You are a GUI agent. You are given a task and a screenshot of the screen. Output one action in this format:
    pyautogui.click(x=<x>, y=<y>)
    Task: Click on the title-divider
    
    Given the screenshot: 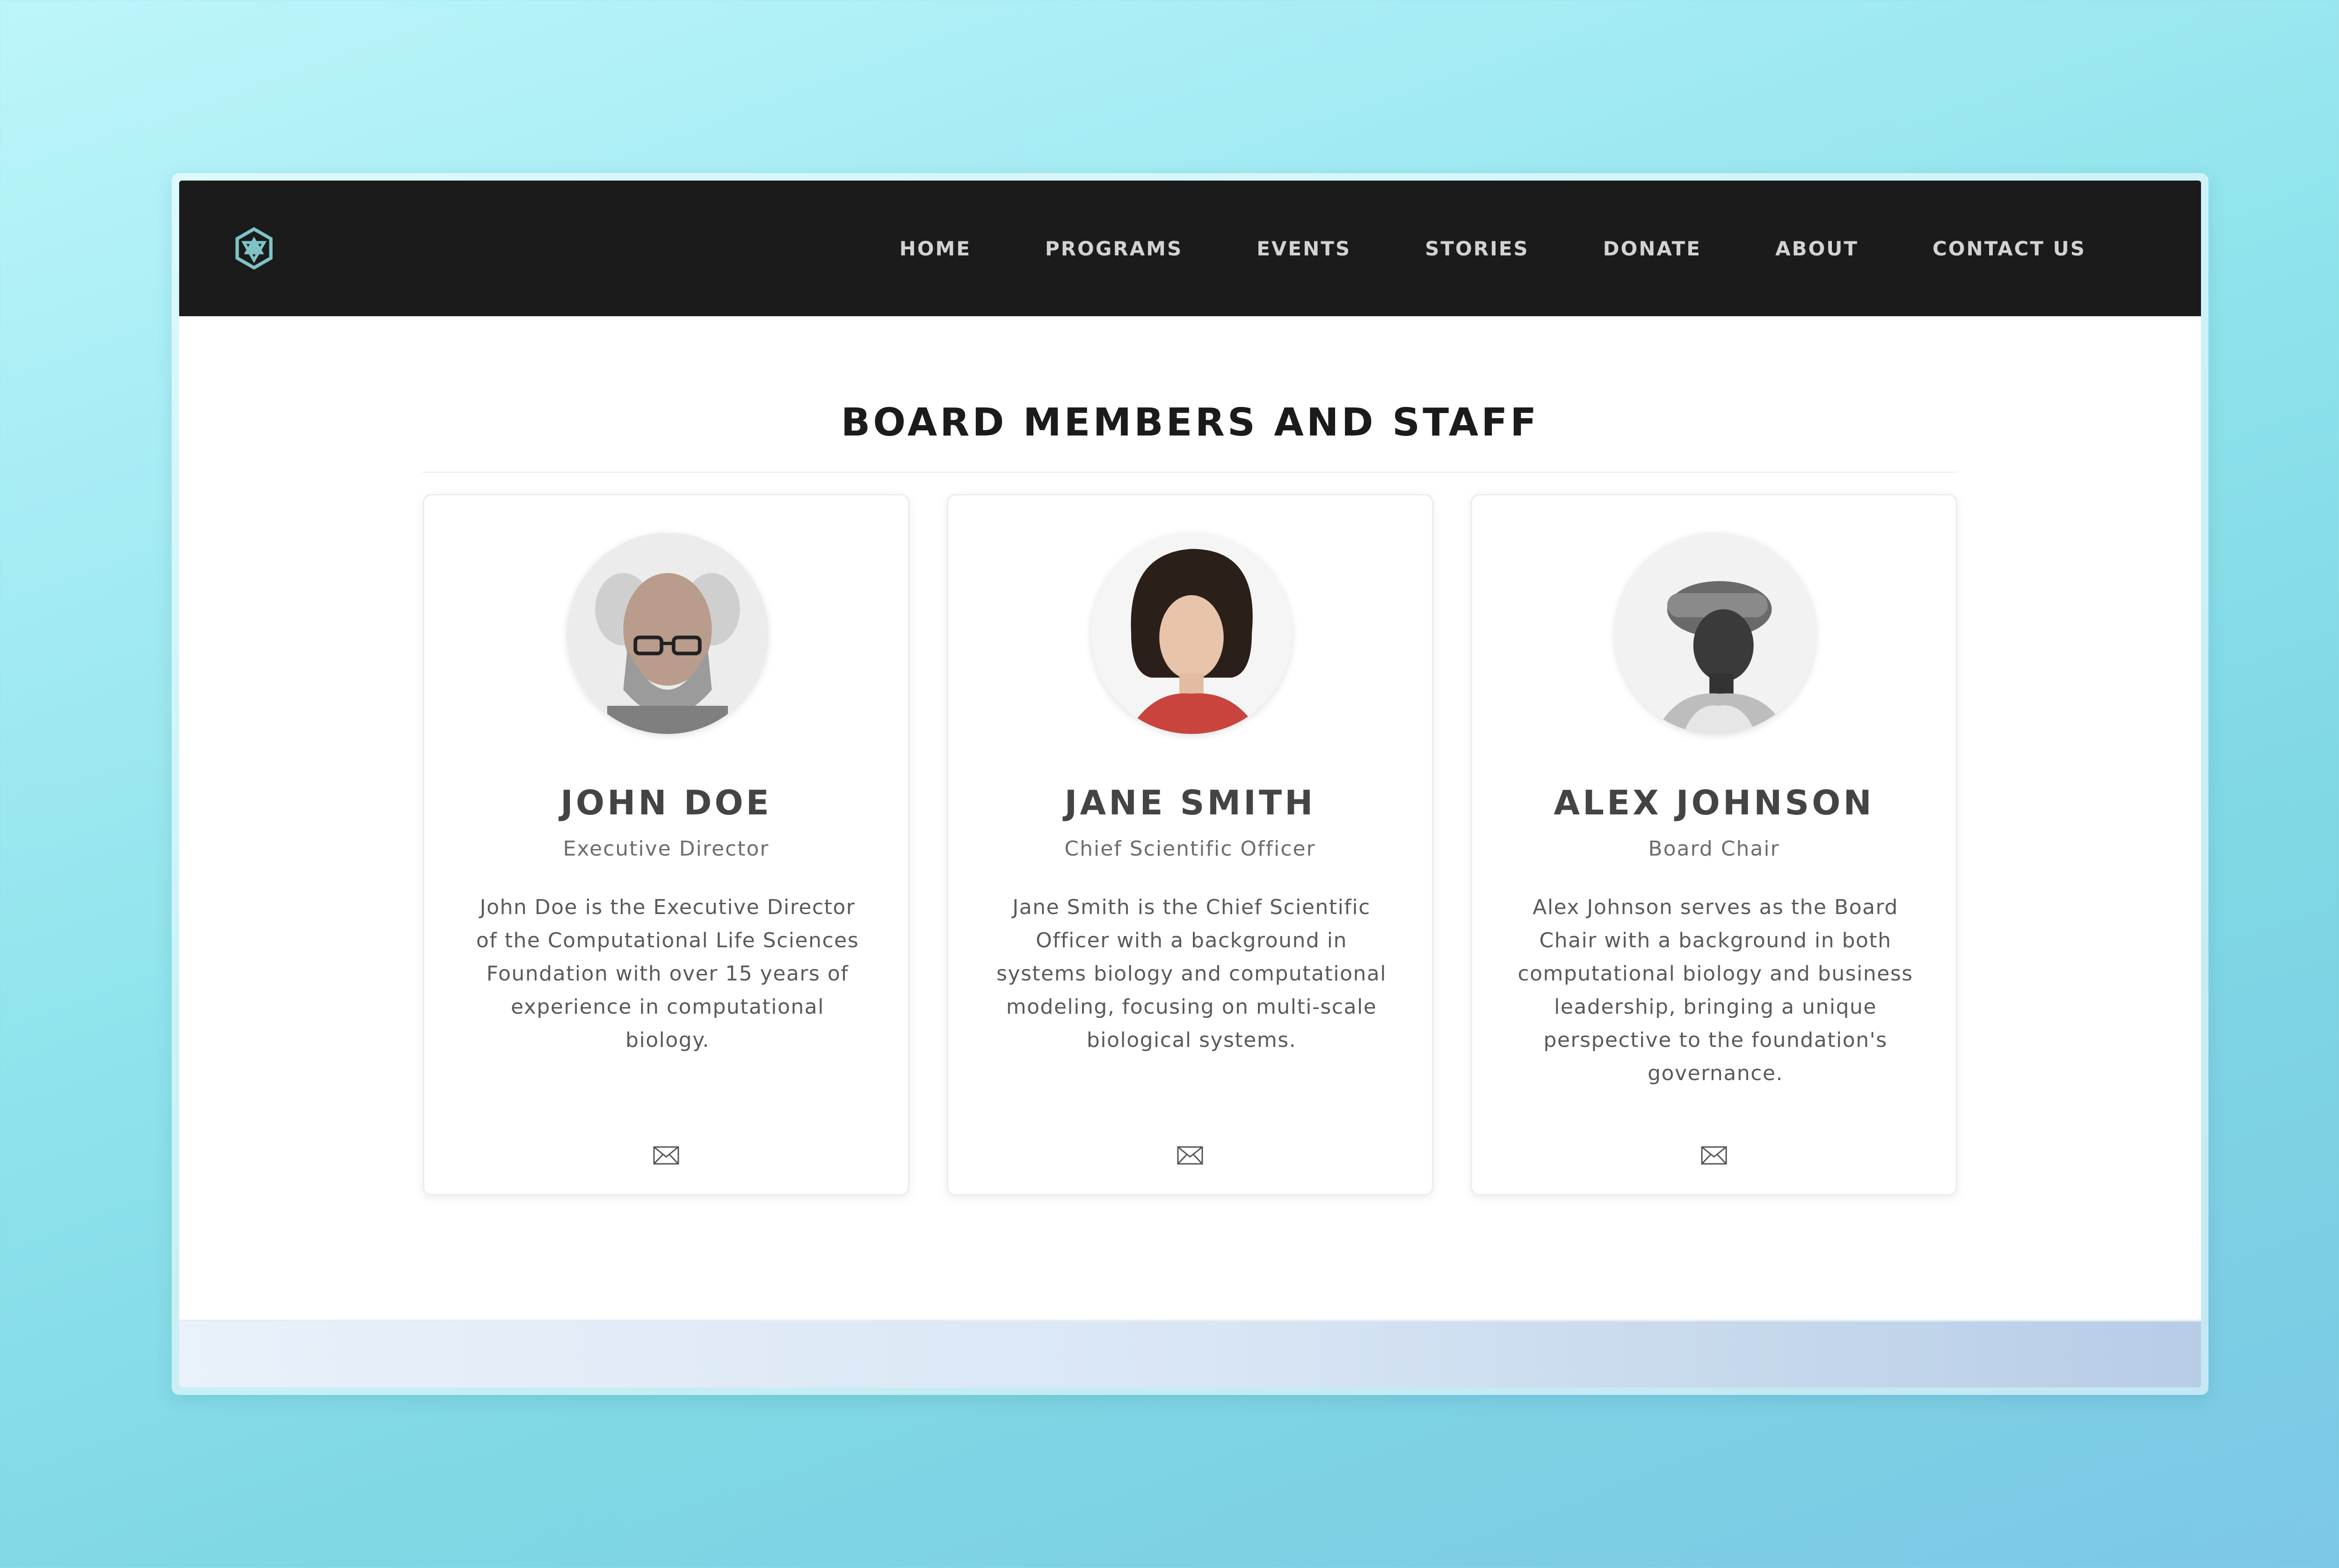 What is the action you would take?
    pyautogui.click(x=1190, y=472)
    